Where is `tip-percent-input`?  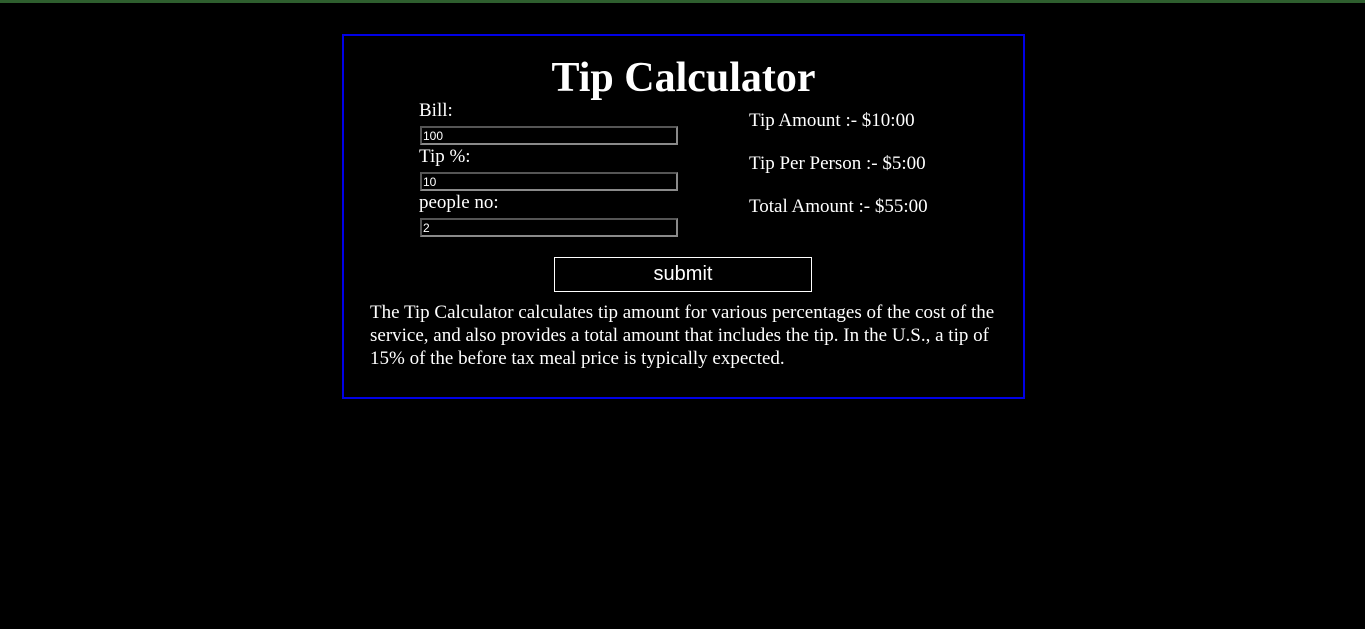 tip-percent-input is located at coordinates (549, 181).